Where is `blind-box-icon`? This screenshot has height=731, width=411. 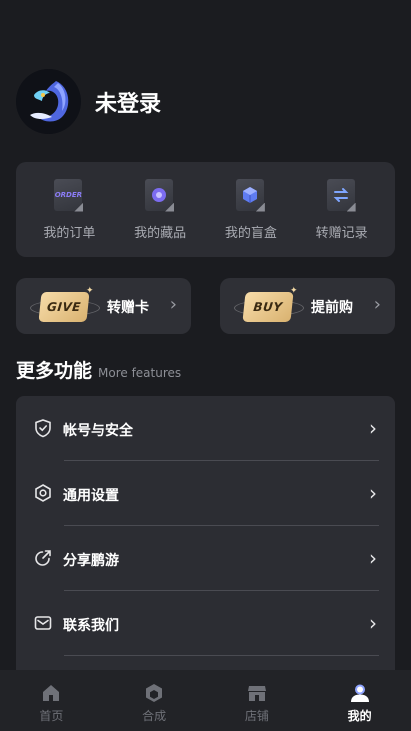 blind-box-icon is located at coordinates (251, 195).